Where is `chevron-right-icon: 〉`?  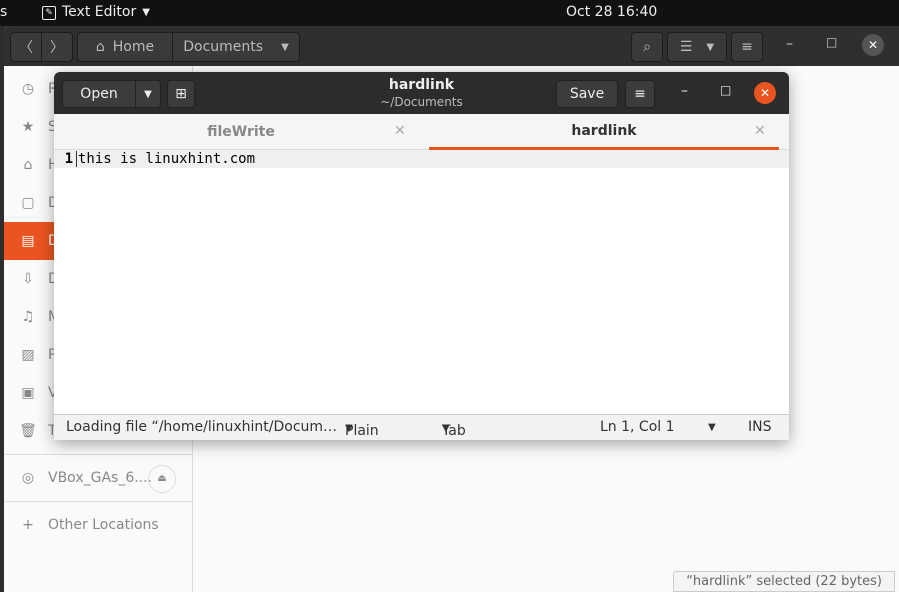 chevron-right-icon: 〉 is located at coordinates (57, 48).